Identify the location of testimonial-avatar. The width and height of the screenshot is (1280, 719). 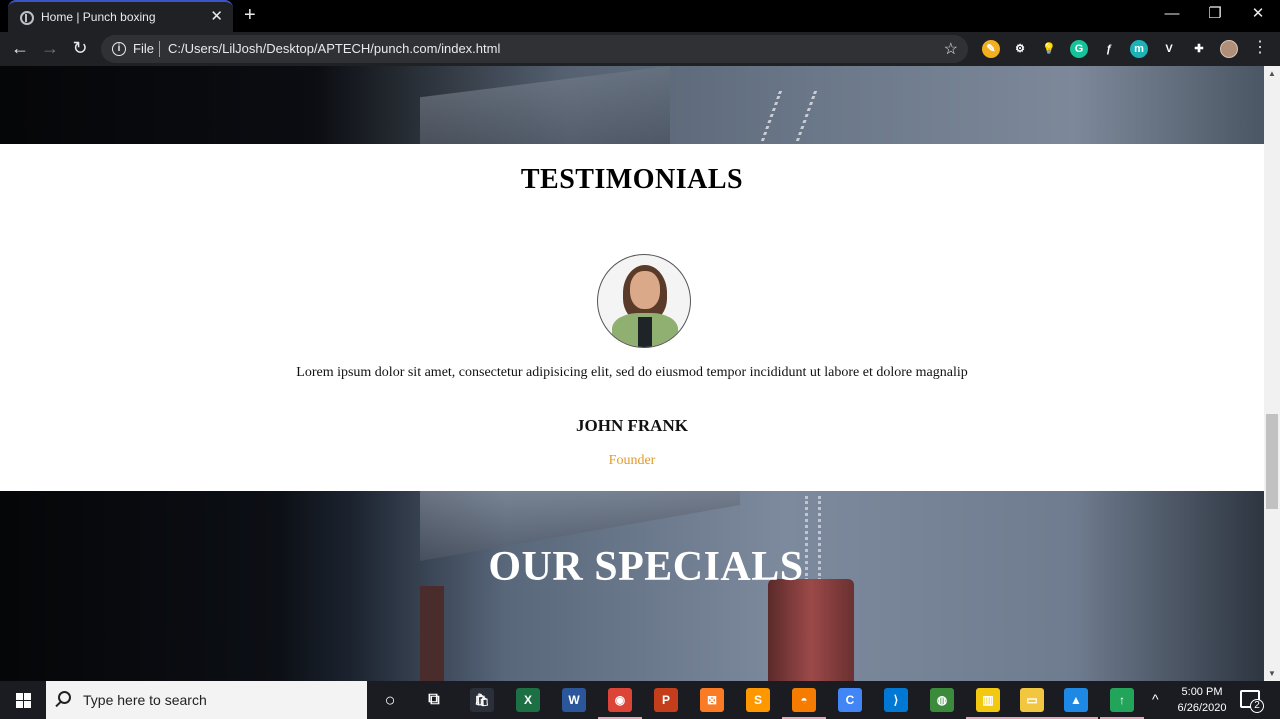
(644, 301).